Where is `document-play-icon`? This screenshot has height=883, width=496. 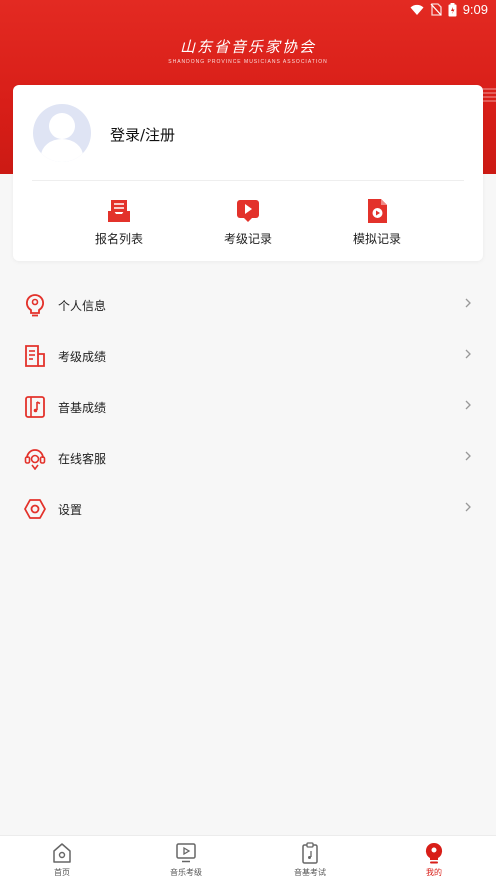
document-play-icon is located at coordinates (377, 211).